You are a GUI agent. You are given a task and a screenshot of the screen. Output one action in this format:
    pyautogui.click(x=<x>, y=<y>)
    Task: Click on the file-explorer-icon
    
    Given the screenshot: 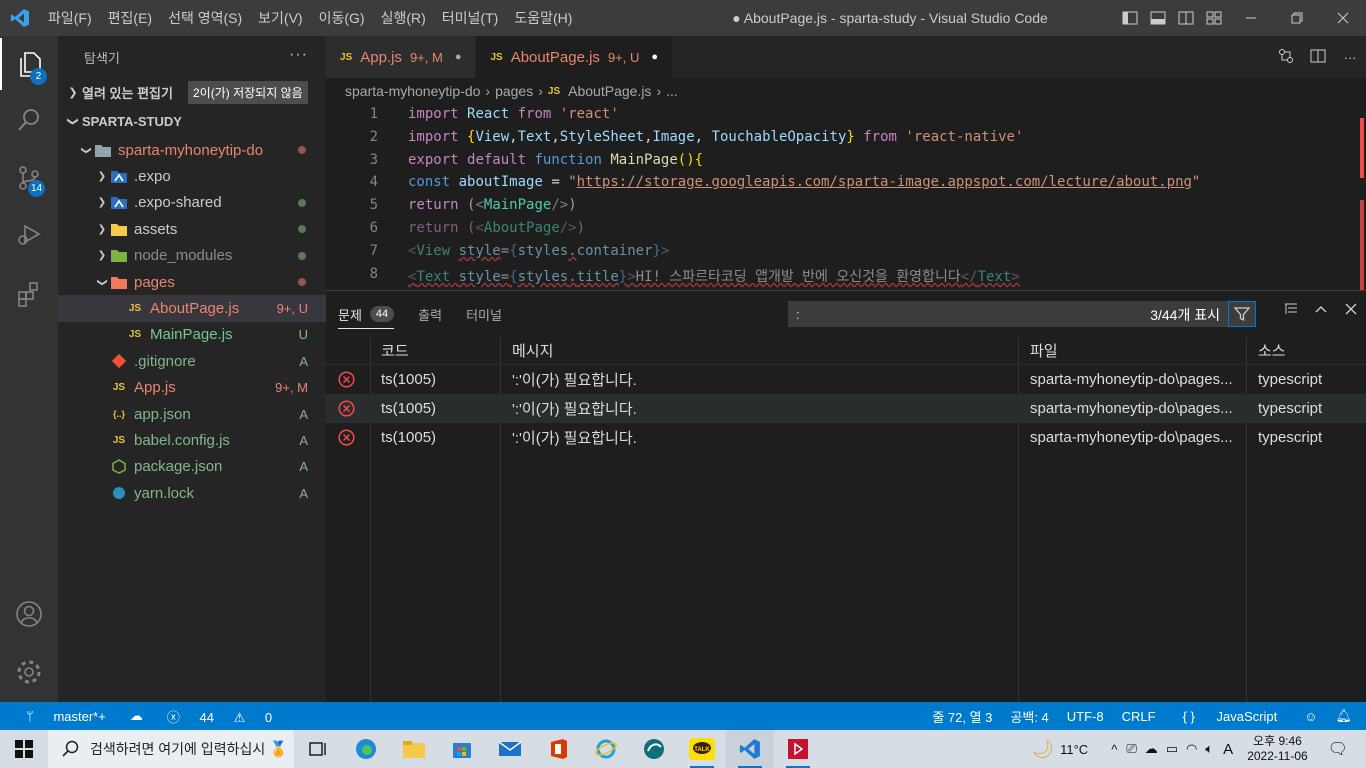 What is the action you would take?
    pyautogui.click(x=414, y=749)
    